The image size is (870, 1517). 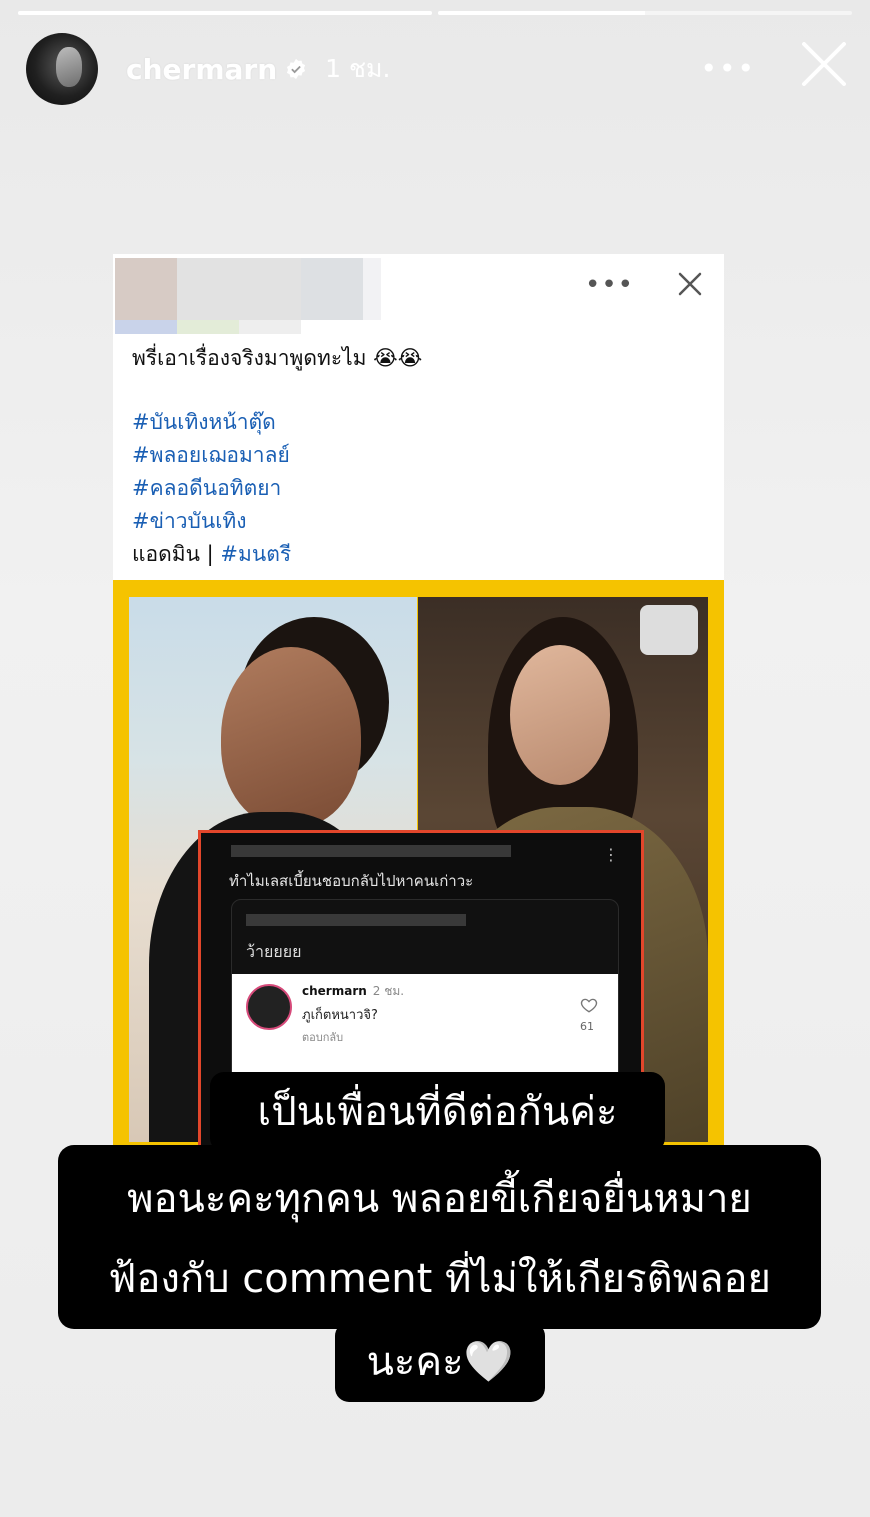 I want to click on reply-action: ตอบกลับ, so click(x=323, y=1037).